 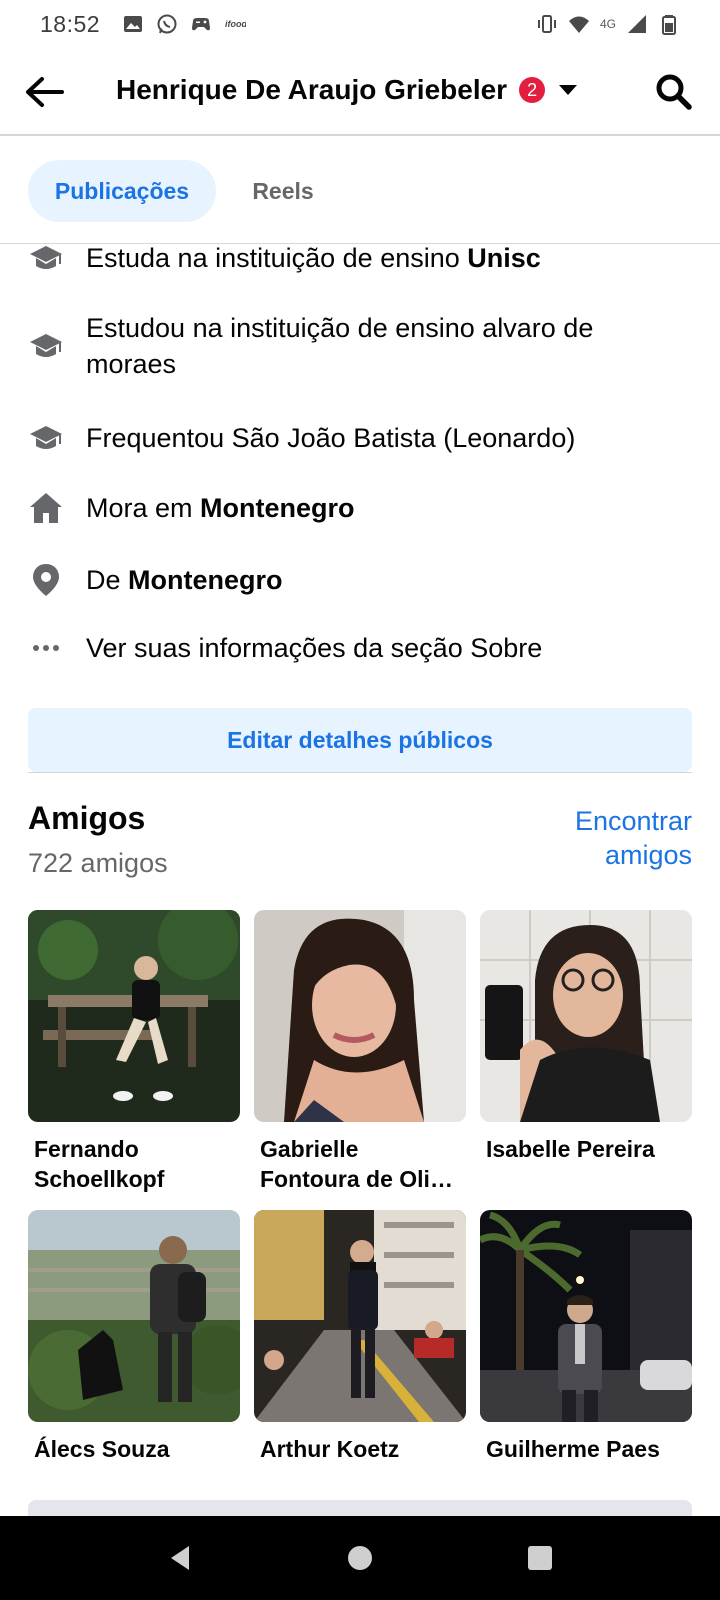 I want to click on gallery-icon, so click(x=133, y=24).